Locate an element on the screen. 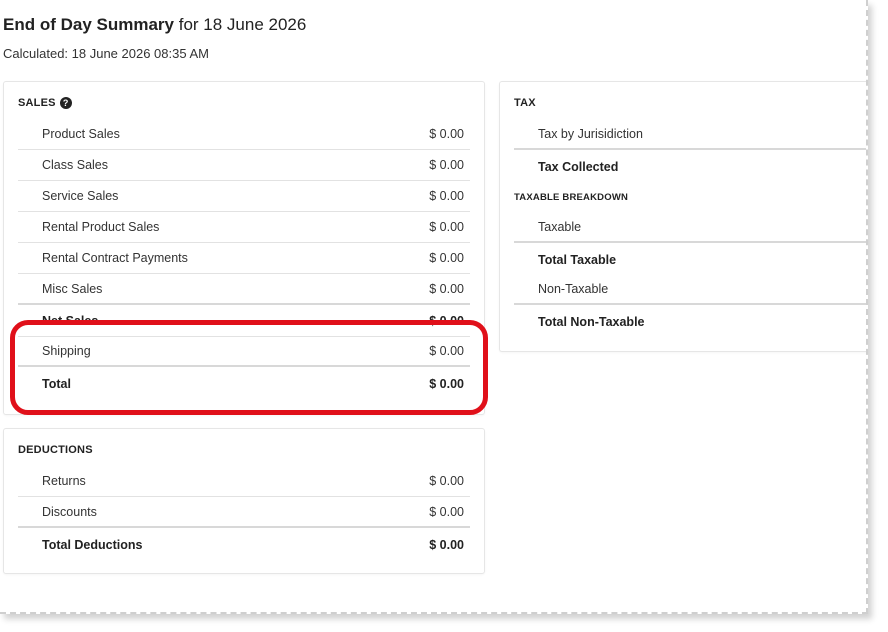 This screenshot has height=632, width=888. row-label: Taxable is located at coordinates (560, 226).